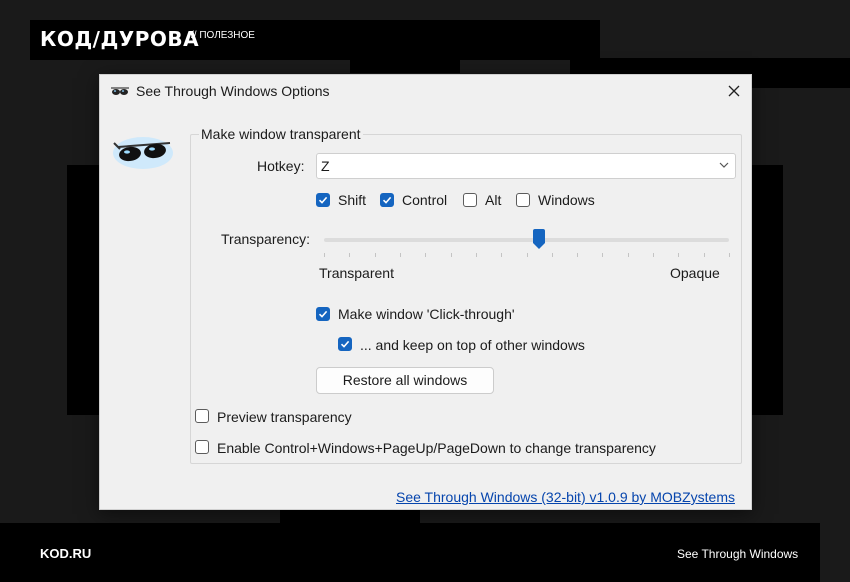 The image size is (850, 582). I want to click on shift-checkbox, so click(323, 200).